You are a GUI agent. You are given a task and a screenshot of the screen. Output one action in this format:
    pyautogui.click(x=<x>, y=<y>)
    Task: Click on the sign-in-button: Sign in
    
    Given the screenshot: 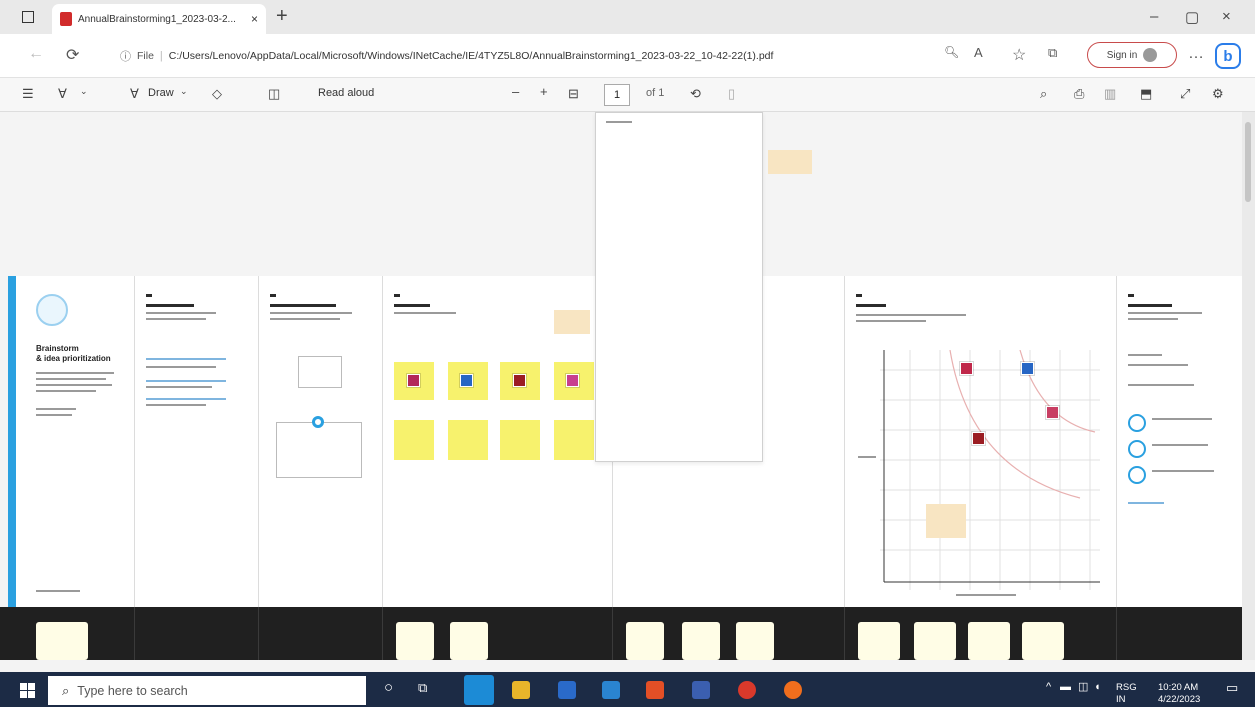 What is the action you would take?
    pyautogui.click(x=1132, y=55)
    